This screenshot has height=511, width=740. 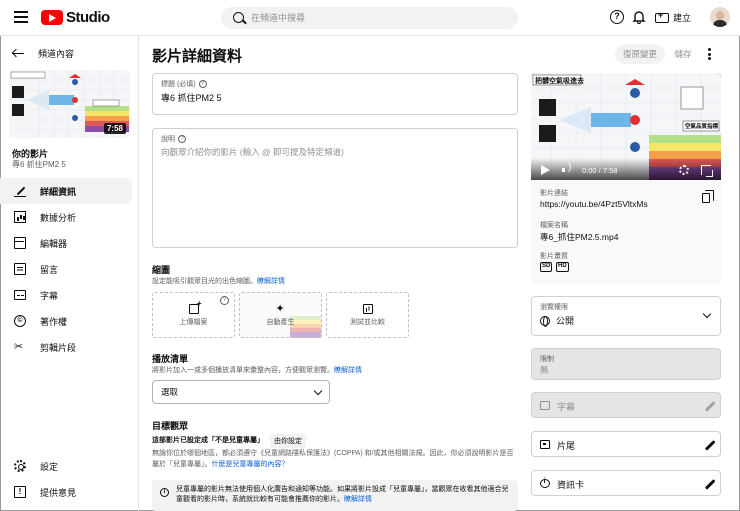 I want to click on account-avatar, so click(x=720, y=17).